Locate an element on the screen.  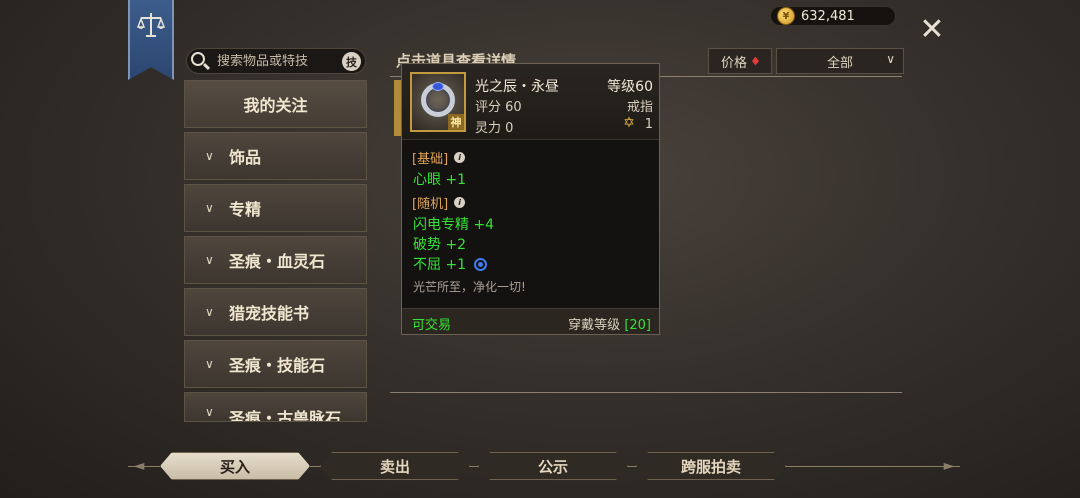
filter-select: 全部 ∨ is located at coordinates (840, 61).